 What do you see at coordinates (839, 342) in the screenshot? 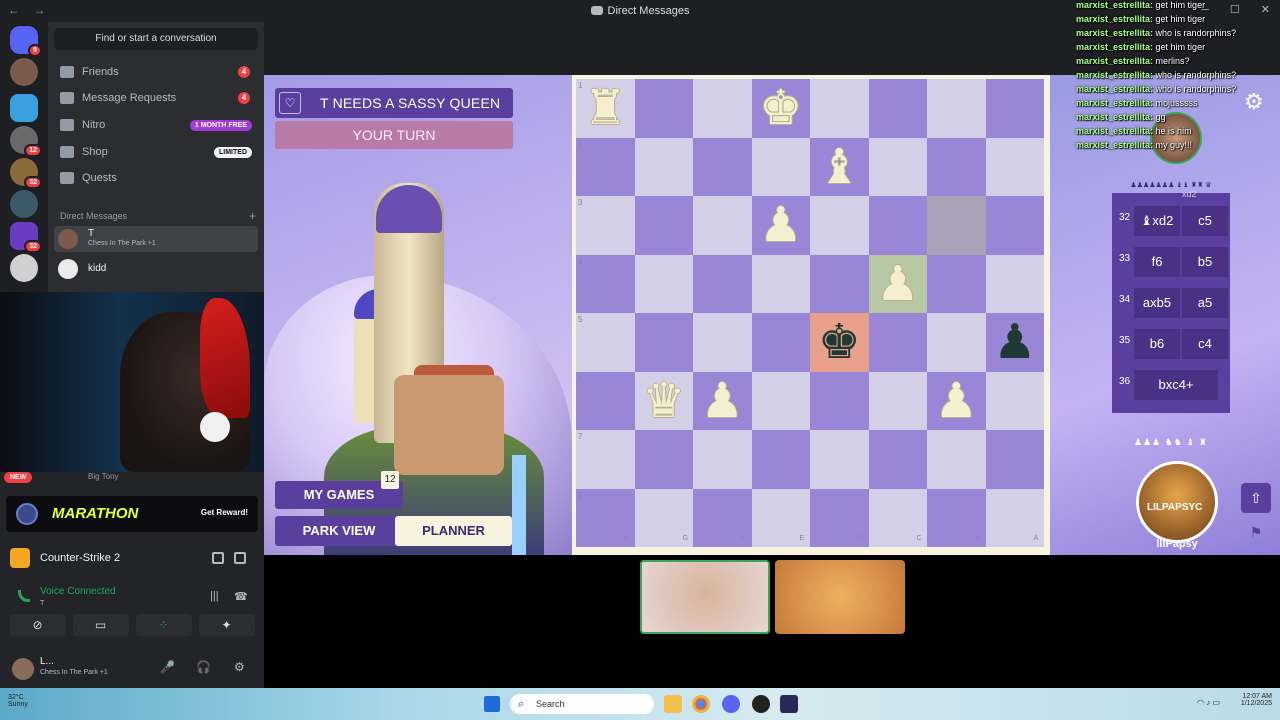
I see `black-piece: ♚` at bounding box center [839, 342].